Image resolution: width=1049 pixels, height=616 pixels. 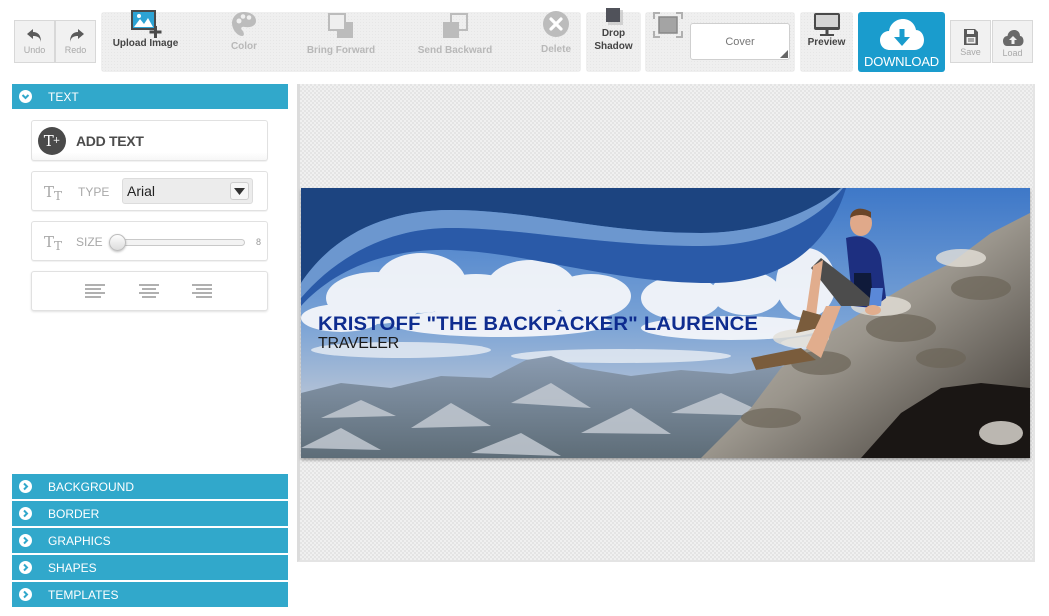 I want to click on font-size-row: TT SIZE 8, so click(x=149, y=241).